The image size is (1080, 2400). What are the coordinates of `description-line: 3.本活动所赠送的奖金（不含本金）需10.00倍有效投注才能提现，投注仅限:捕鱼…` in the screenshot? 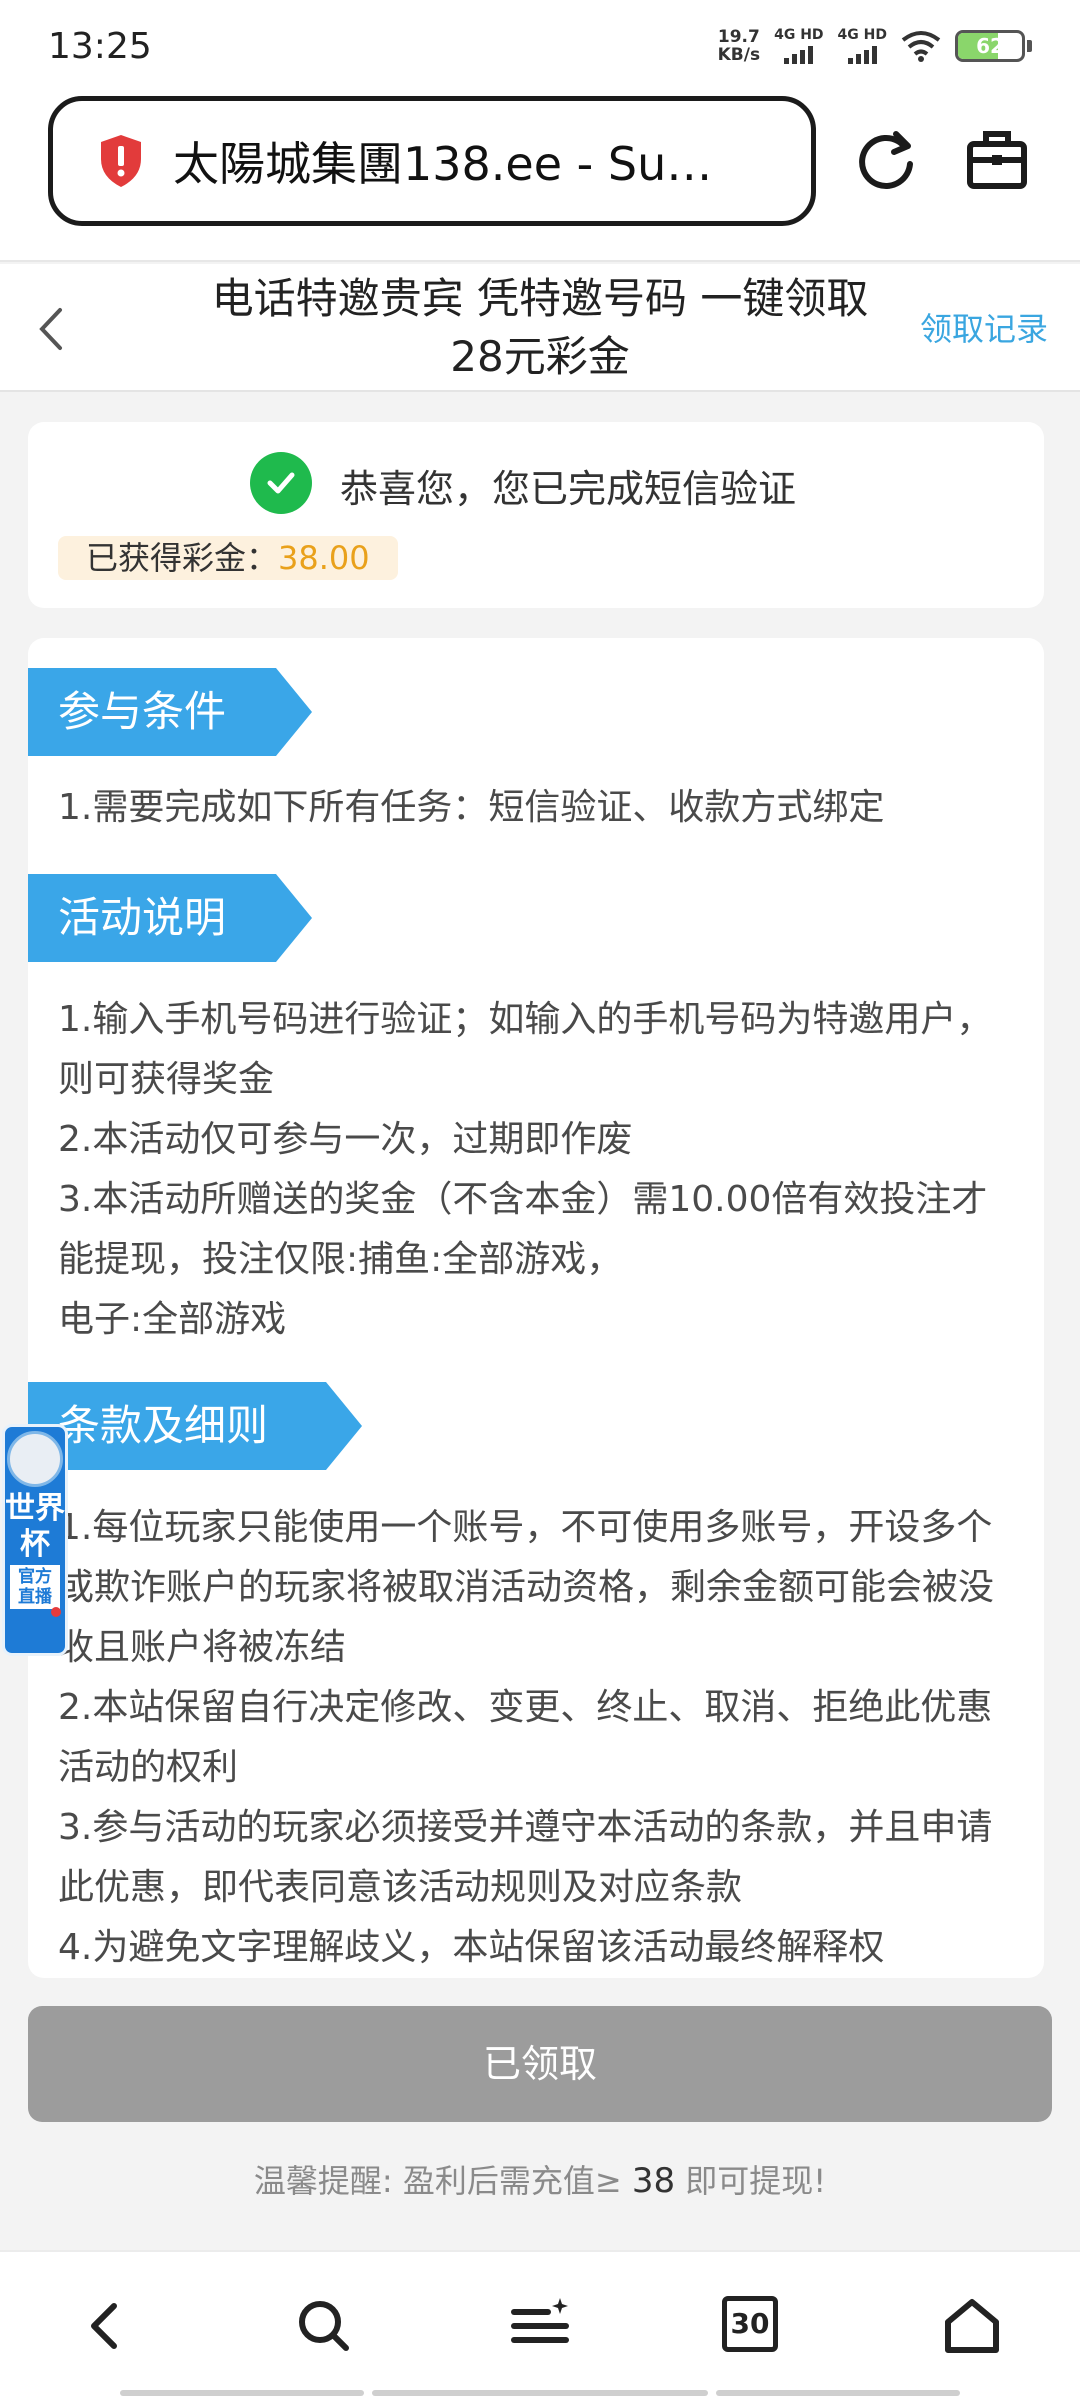 It's located at (523, 1229).